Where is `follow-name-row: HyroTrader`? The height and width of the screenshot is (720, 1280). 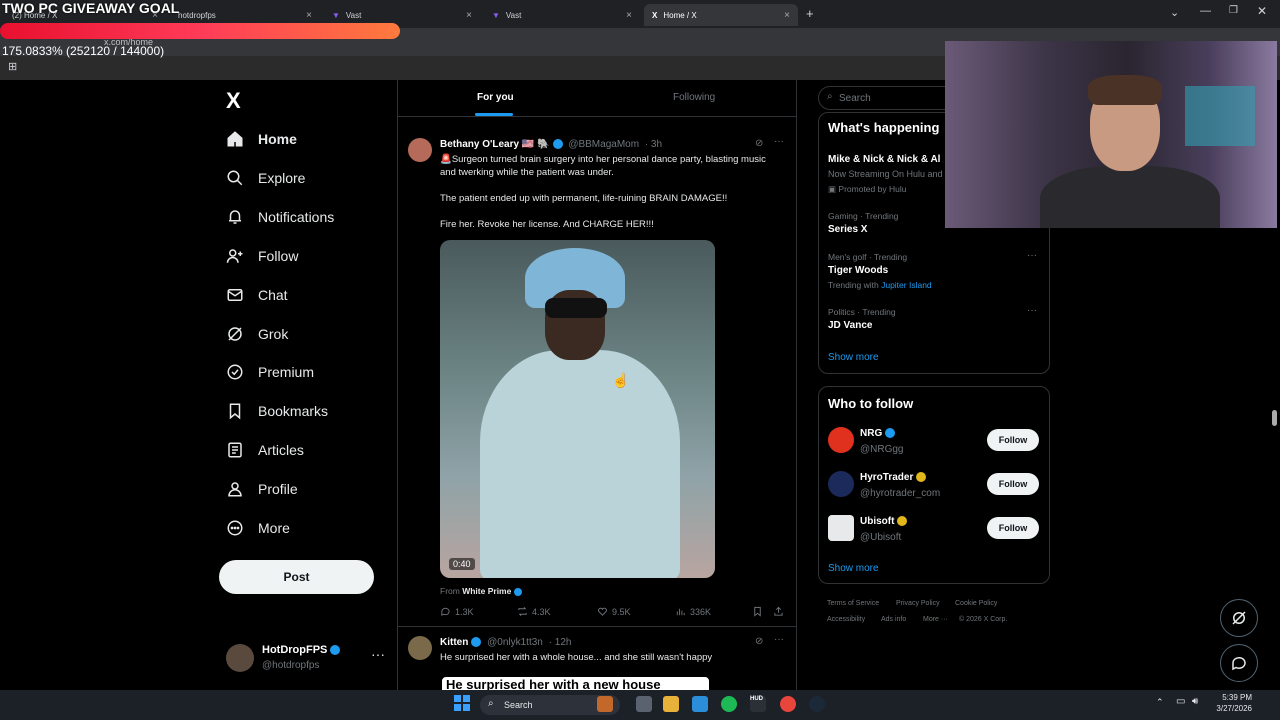
follow-name-row: HyroTrader is located at coordinates (893, 477).